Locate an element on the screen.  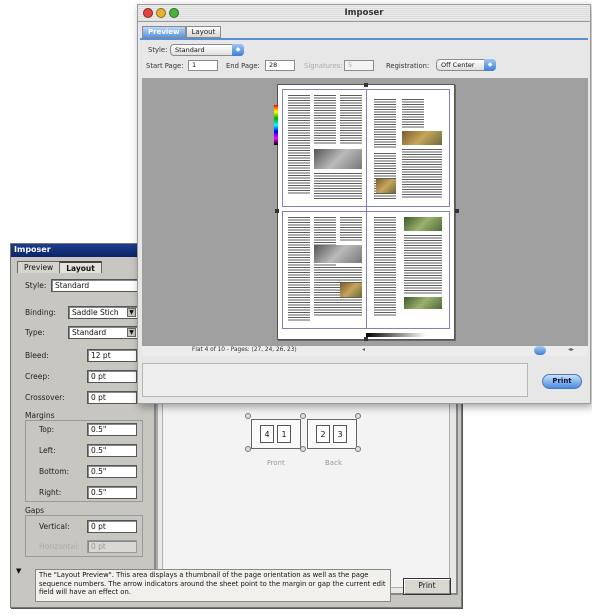
vertical-gap-field: 0 pt is located at coordinates (112, 526).